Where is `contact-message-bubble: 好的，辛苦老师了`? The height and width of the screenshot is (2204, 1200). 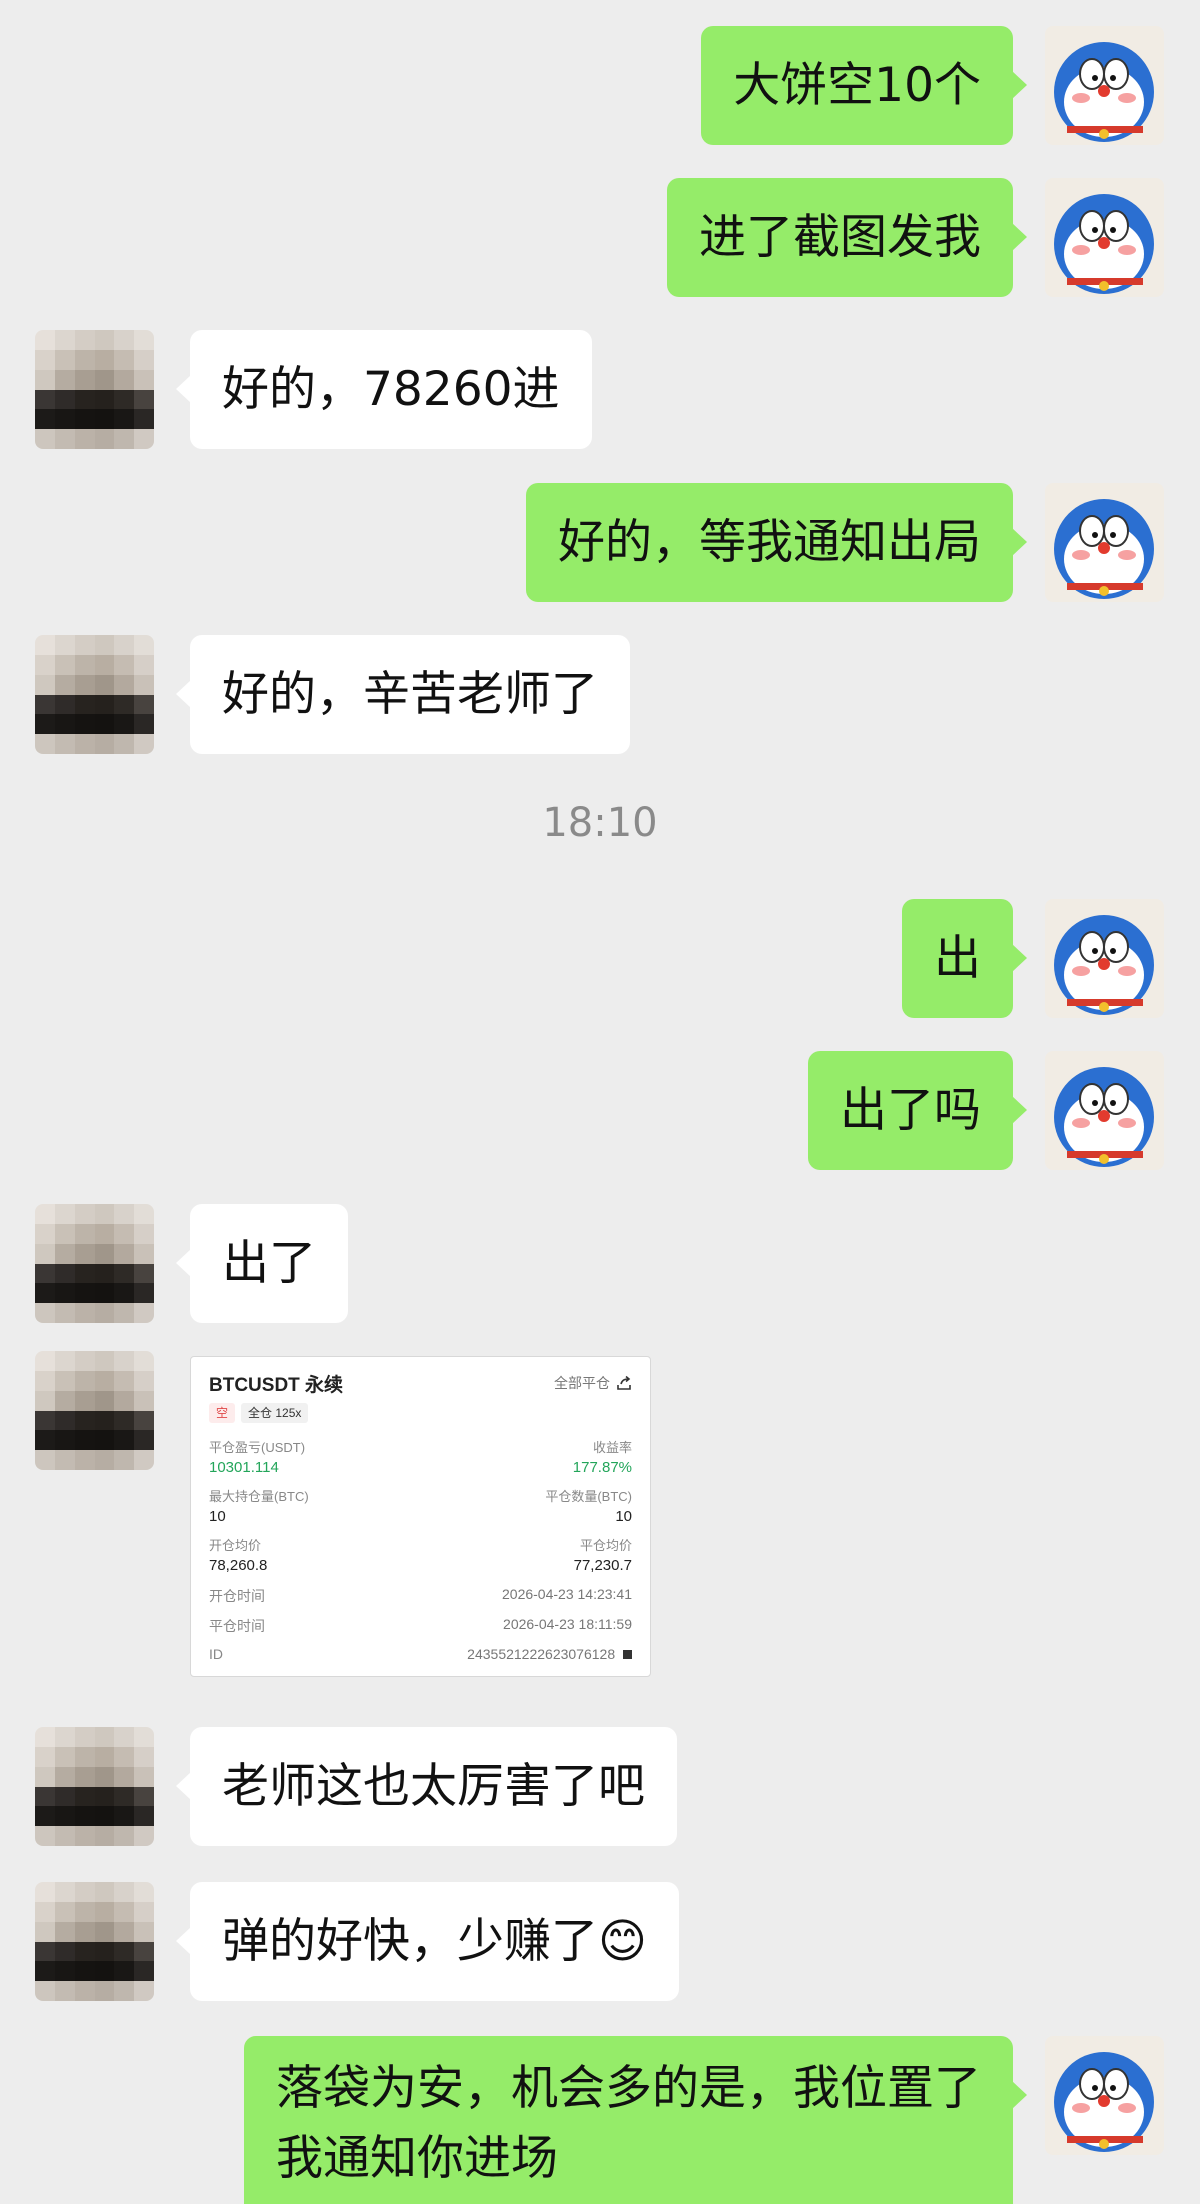
contact-message-bubble: 好的，辛苦老师了 is located at coordinates (403, 694).